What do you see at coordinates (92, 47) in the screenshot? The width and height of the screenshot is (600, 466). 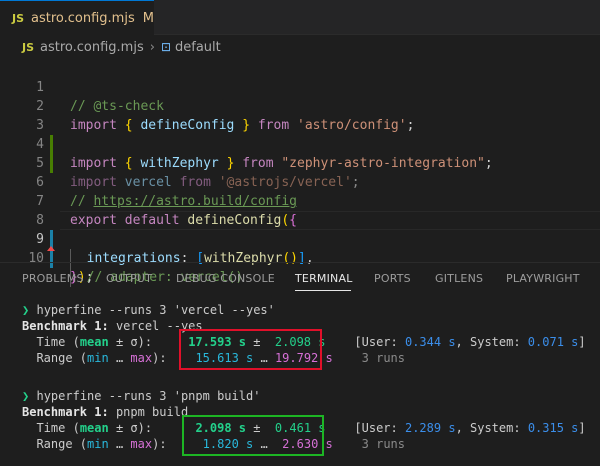 I see `breadcrumb-file: astro.config.mjs` at bounding box center [92, 47].